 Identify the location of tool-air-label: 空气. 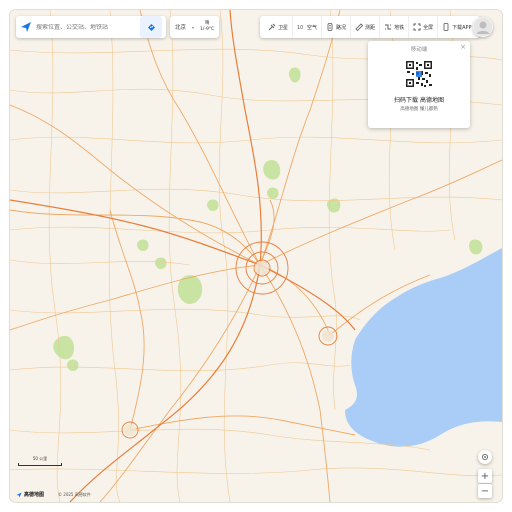
(312, 27).